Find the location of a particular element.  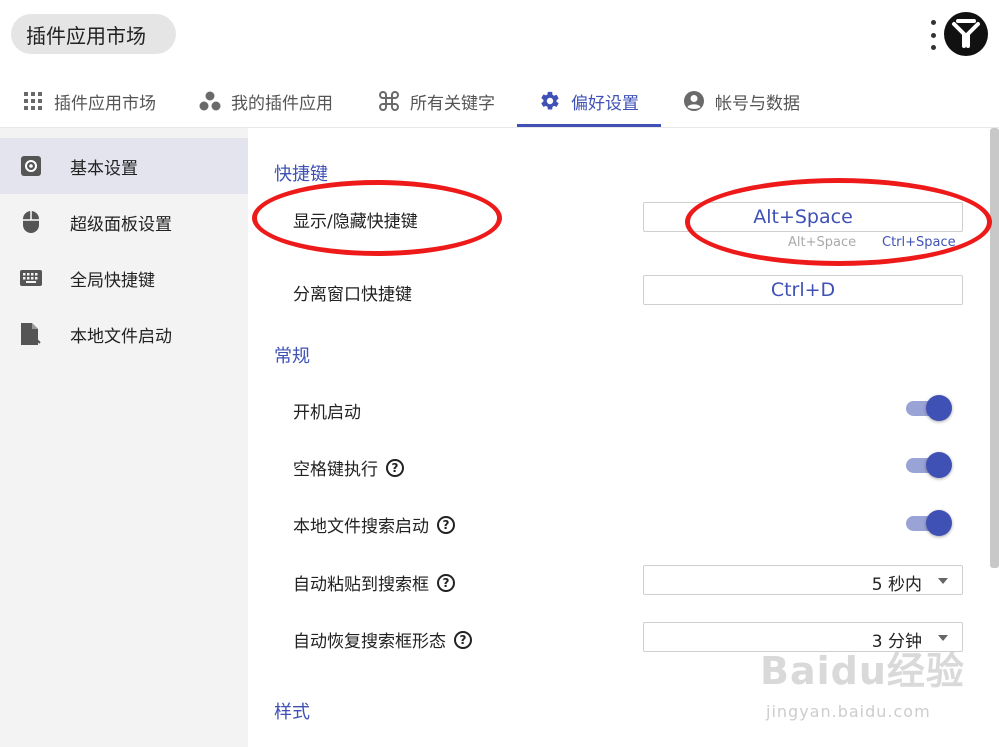

tab-my-plugins: 我的插件应用 is located at coordinates (266, 101).